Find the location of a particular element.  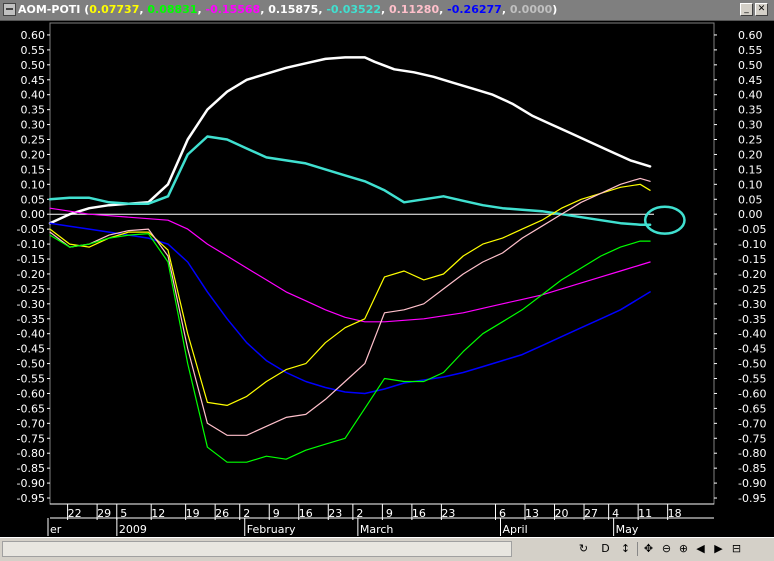

y-tick-label-right: -0.25 is located at coordinates (752, 289).